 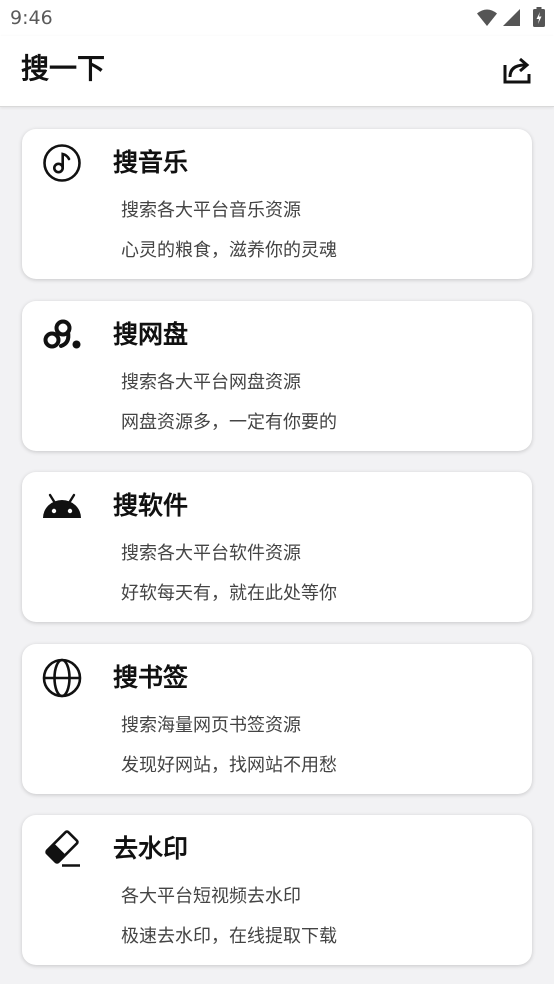 What do you see at coordinates (229, 936) in the screenshot?
I see `card-tagline: 极速去水印，在线提取下载` at bounding box center [229, 936].